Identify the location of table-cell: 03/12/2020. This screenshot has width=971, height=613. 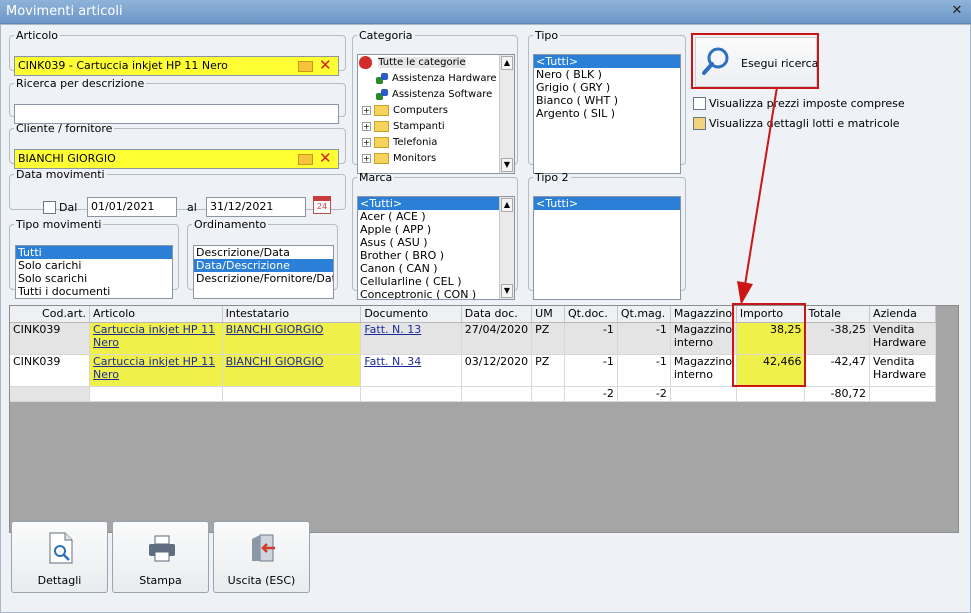
(497, 370).